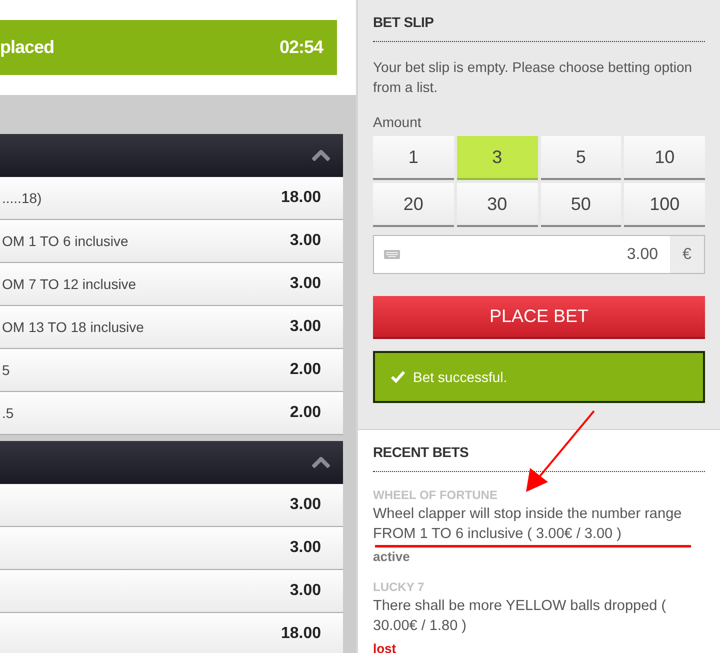 This screenshot has width=720, height=653. Describe the element at coordinates (497, 158) in the screenshot. I see `amount-button: 3` at that location.